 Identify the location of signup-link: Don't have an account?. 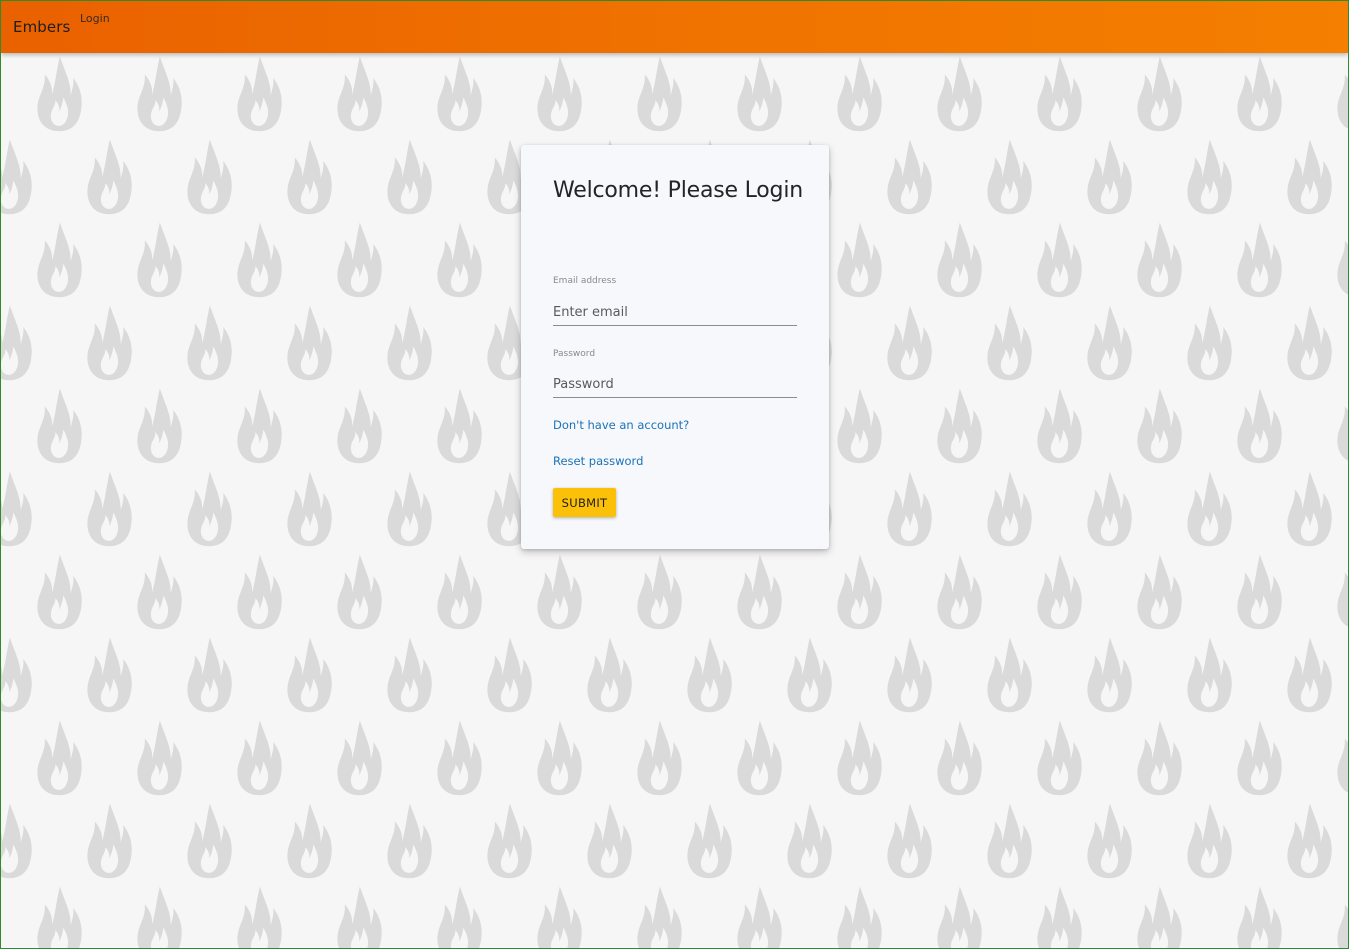
(621, 425).